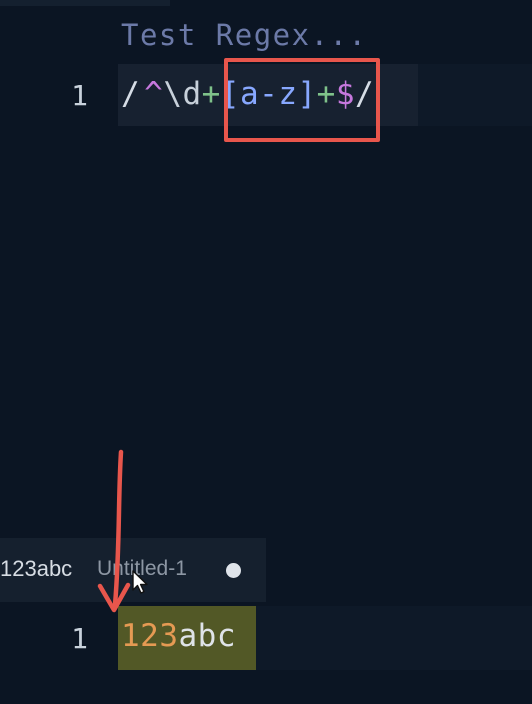 This screenshot has width=532, height=704. I want to click on regex-line-gutter-rest, so click(475, 95).